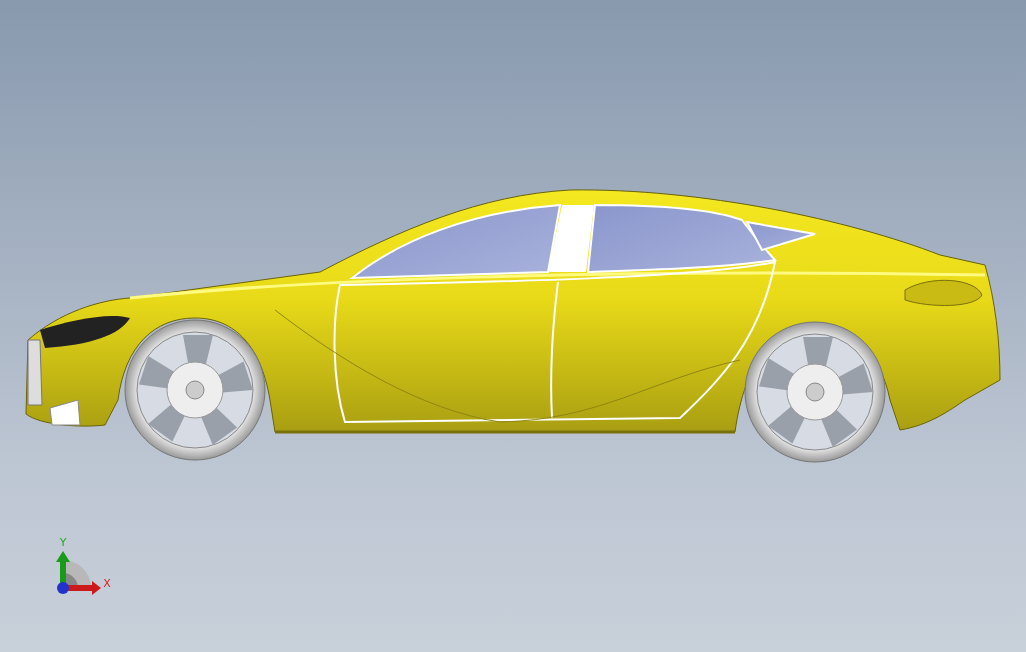 The height and width of the screenshot is (652, 1026). Describe the element at coordinates (107, 583) in the screenshot. I see `x-axis-label: X` at that location.